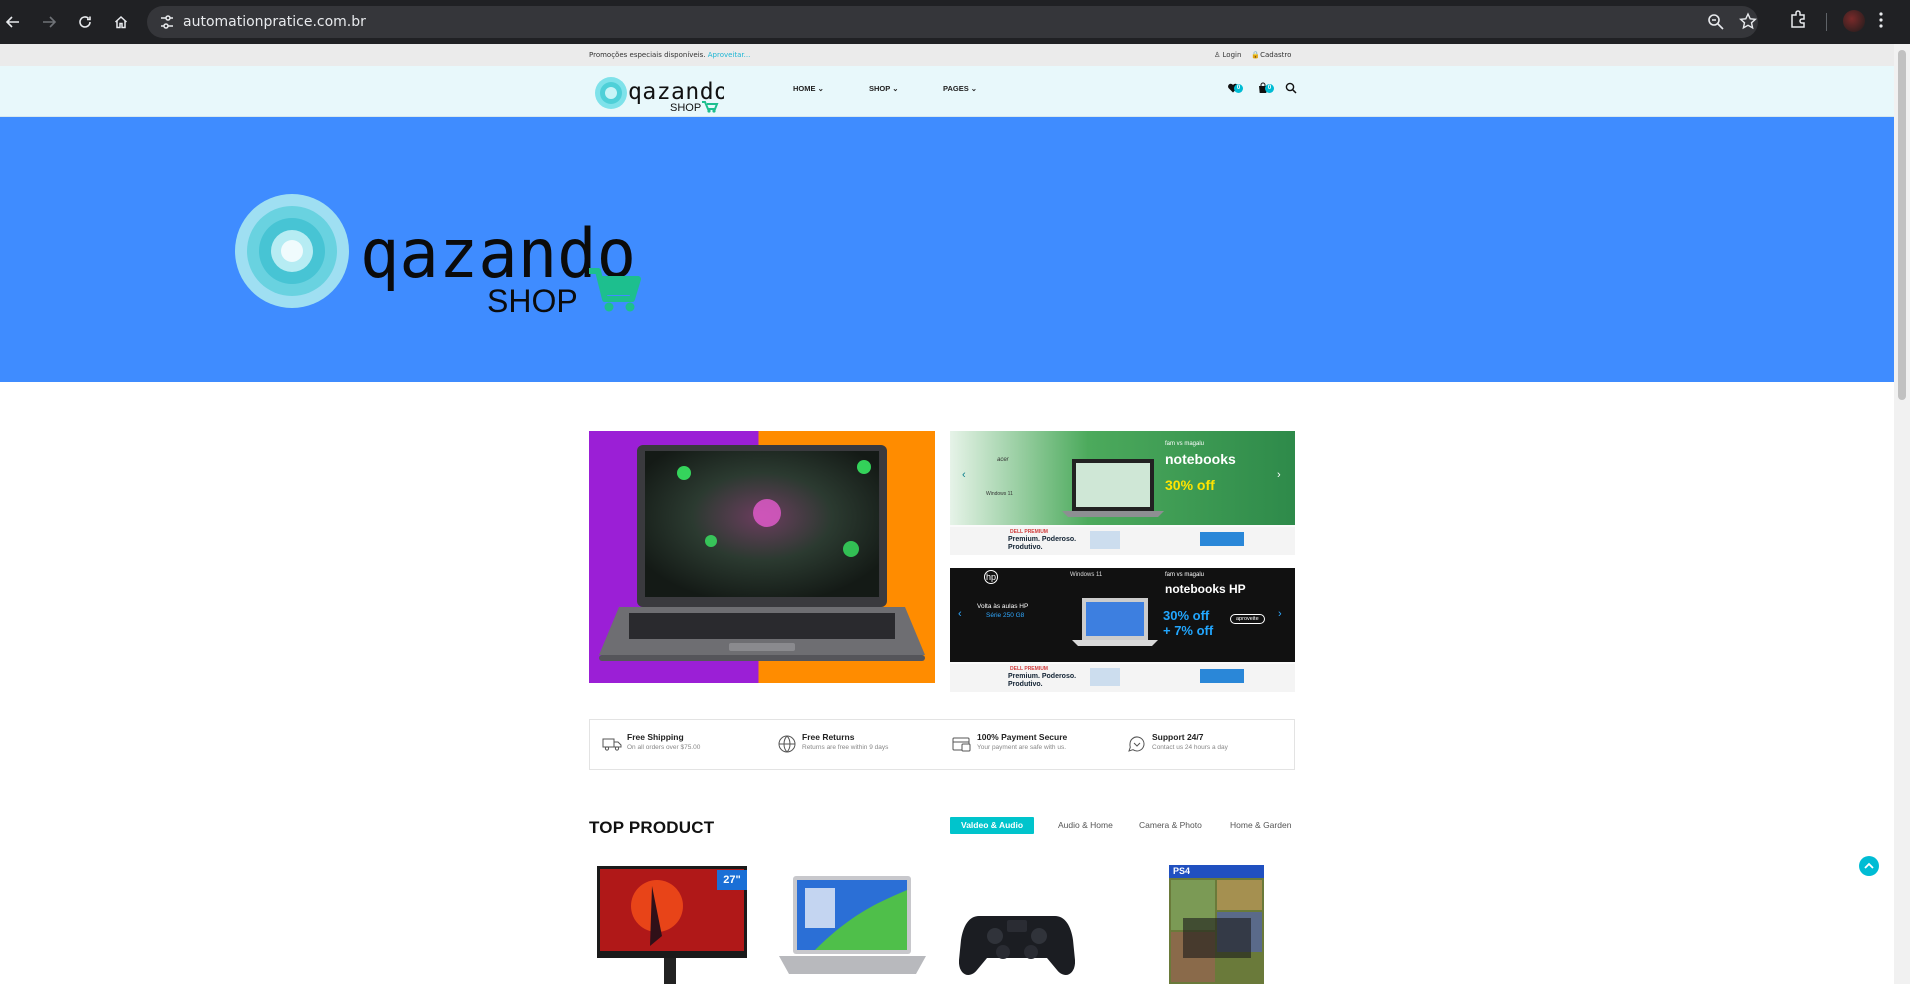 The image size is (1910, 984). I want to click on hp-series: Série 250 G8, so click(1005, 615).